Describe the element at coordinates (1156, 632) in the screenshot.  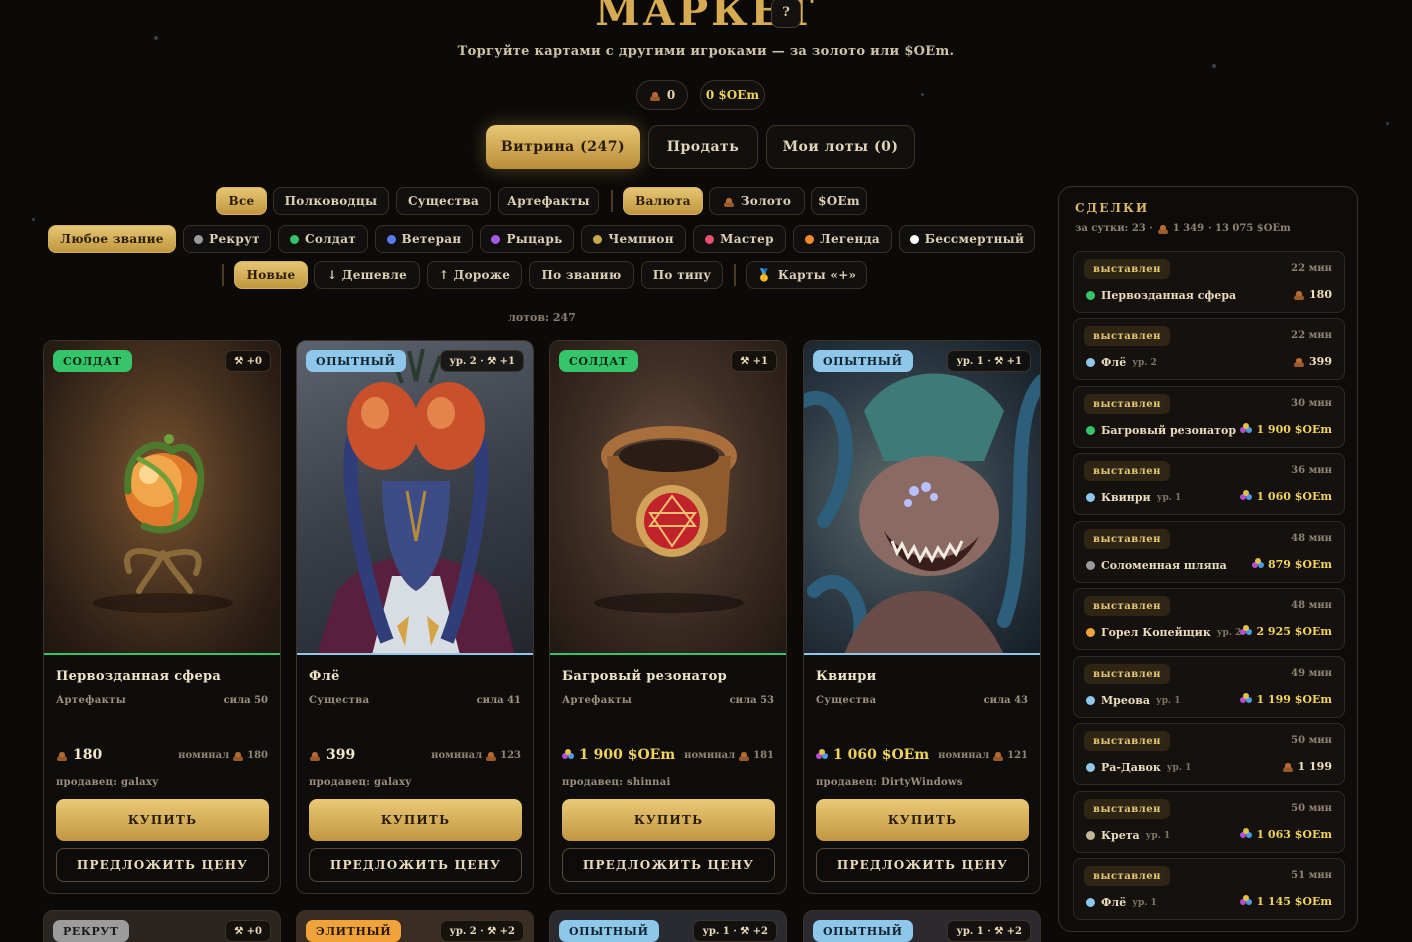
I see `deal-card-name-text: Горел Копейщик` at that location.